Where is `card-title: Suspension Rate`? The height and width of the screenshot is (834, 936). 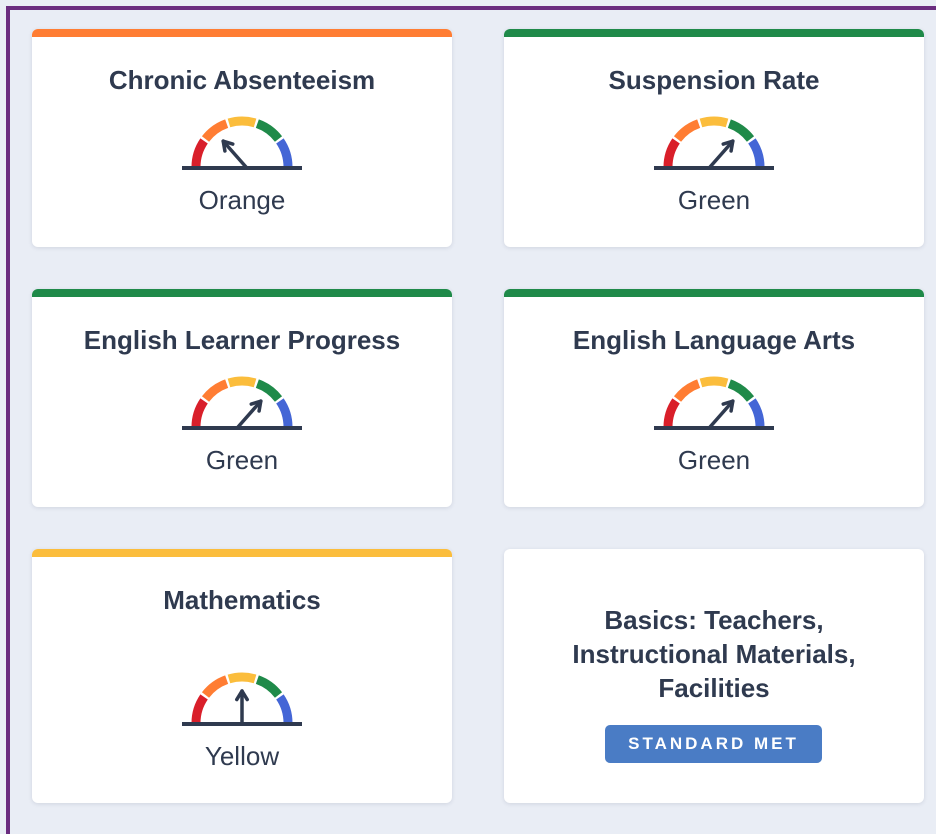
card-title: Suspension Rate is located at coordinates (714, 80).